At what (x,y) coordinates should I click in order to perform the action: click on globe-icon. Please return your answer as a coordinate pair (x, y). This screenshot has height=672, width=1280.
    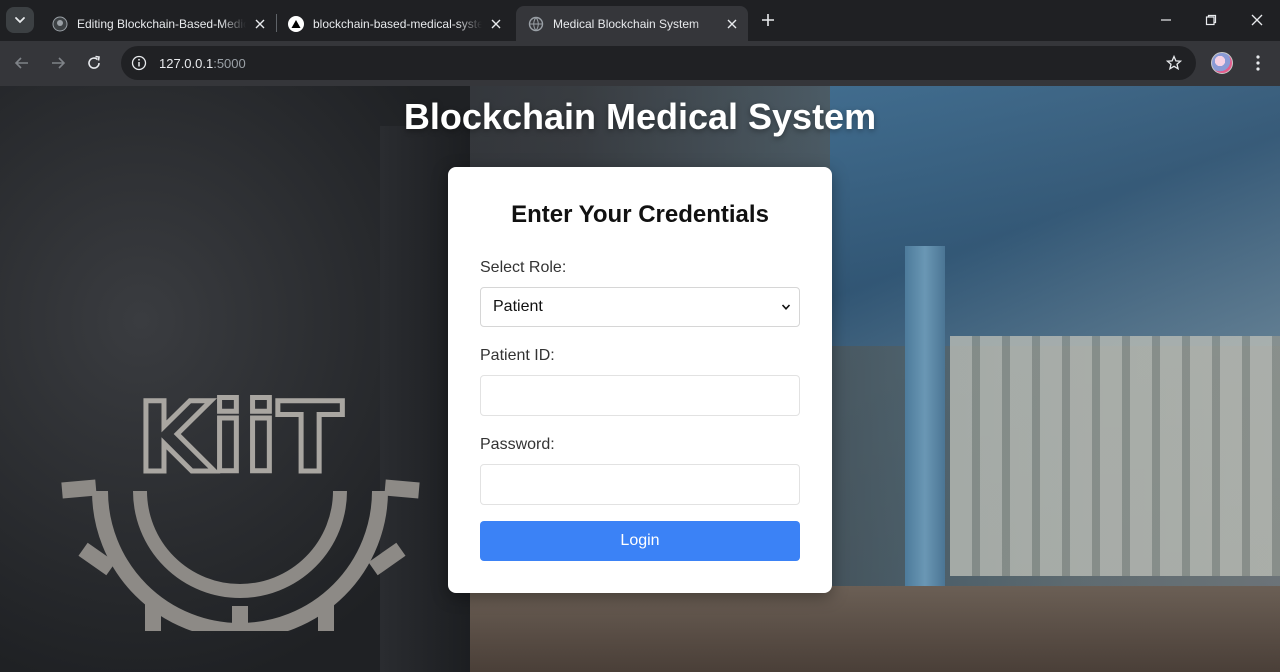
    Looking at the image, I should click on (536, 24).